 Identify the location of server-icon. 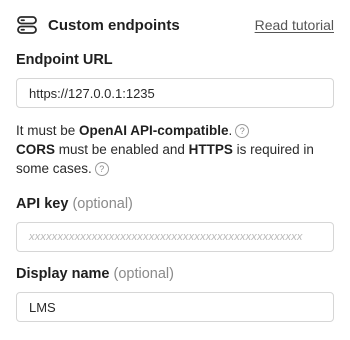
(27, 25).